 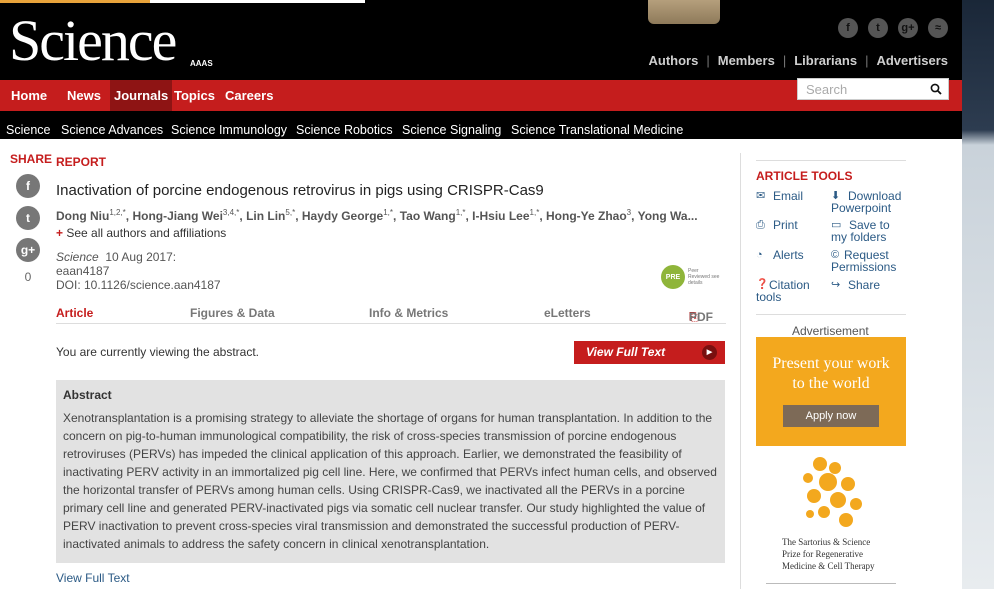 I want to click on twitter-icon: t, so click(x=878, y=28).